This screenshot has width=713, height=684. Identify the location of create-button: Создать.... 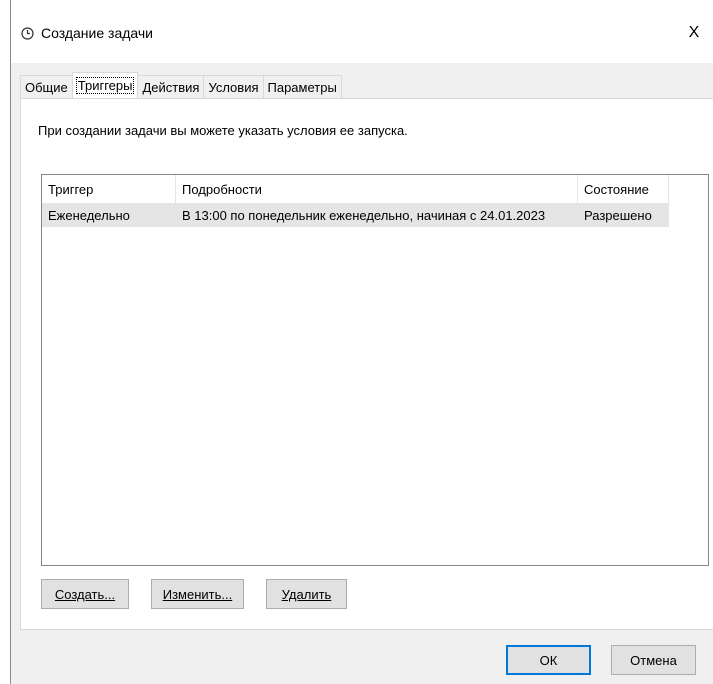
(85, 594).